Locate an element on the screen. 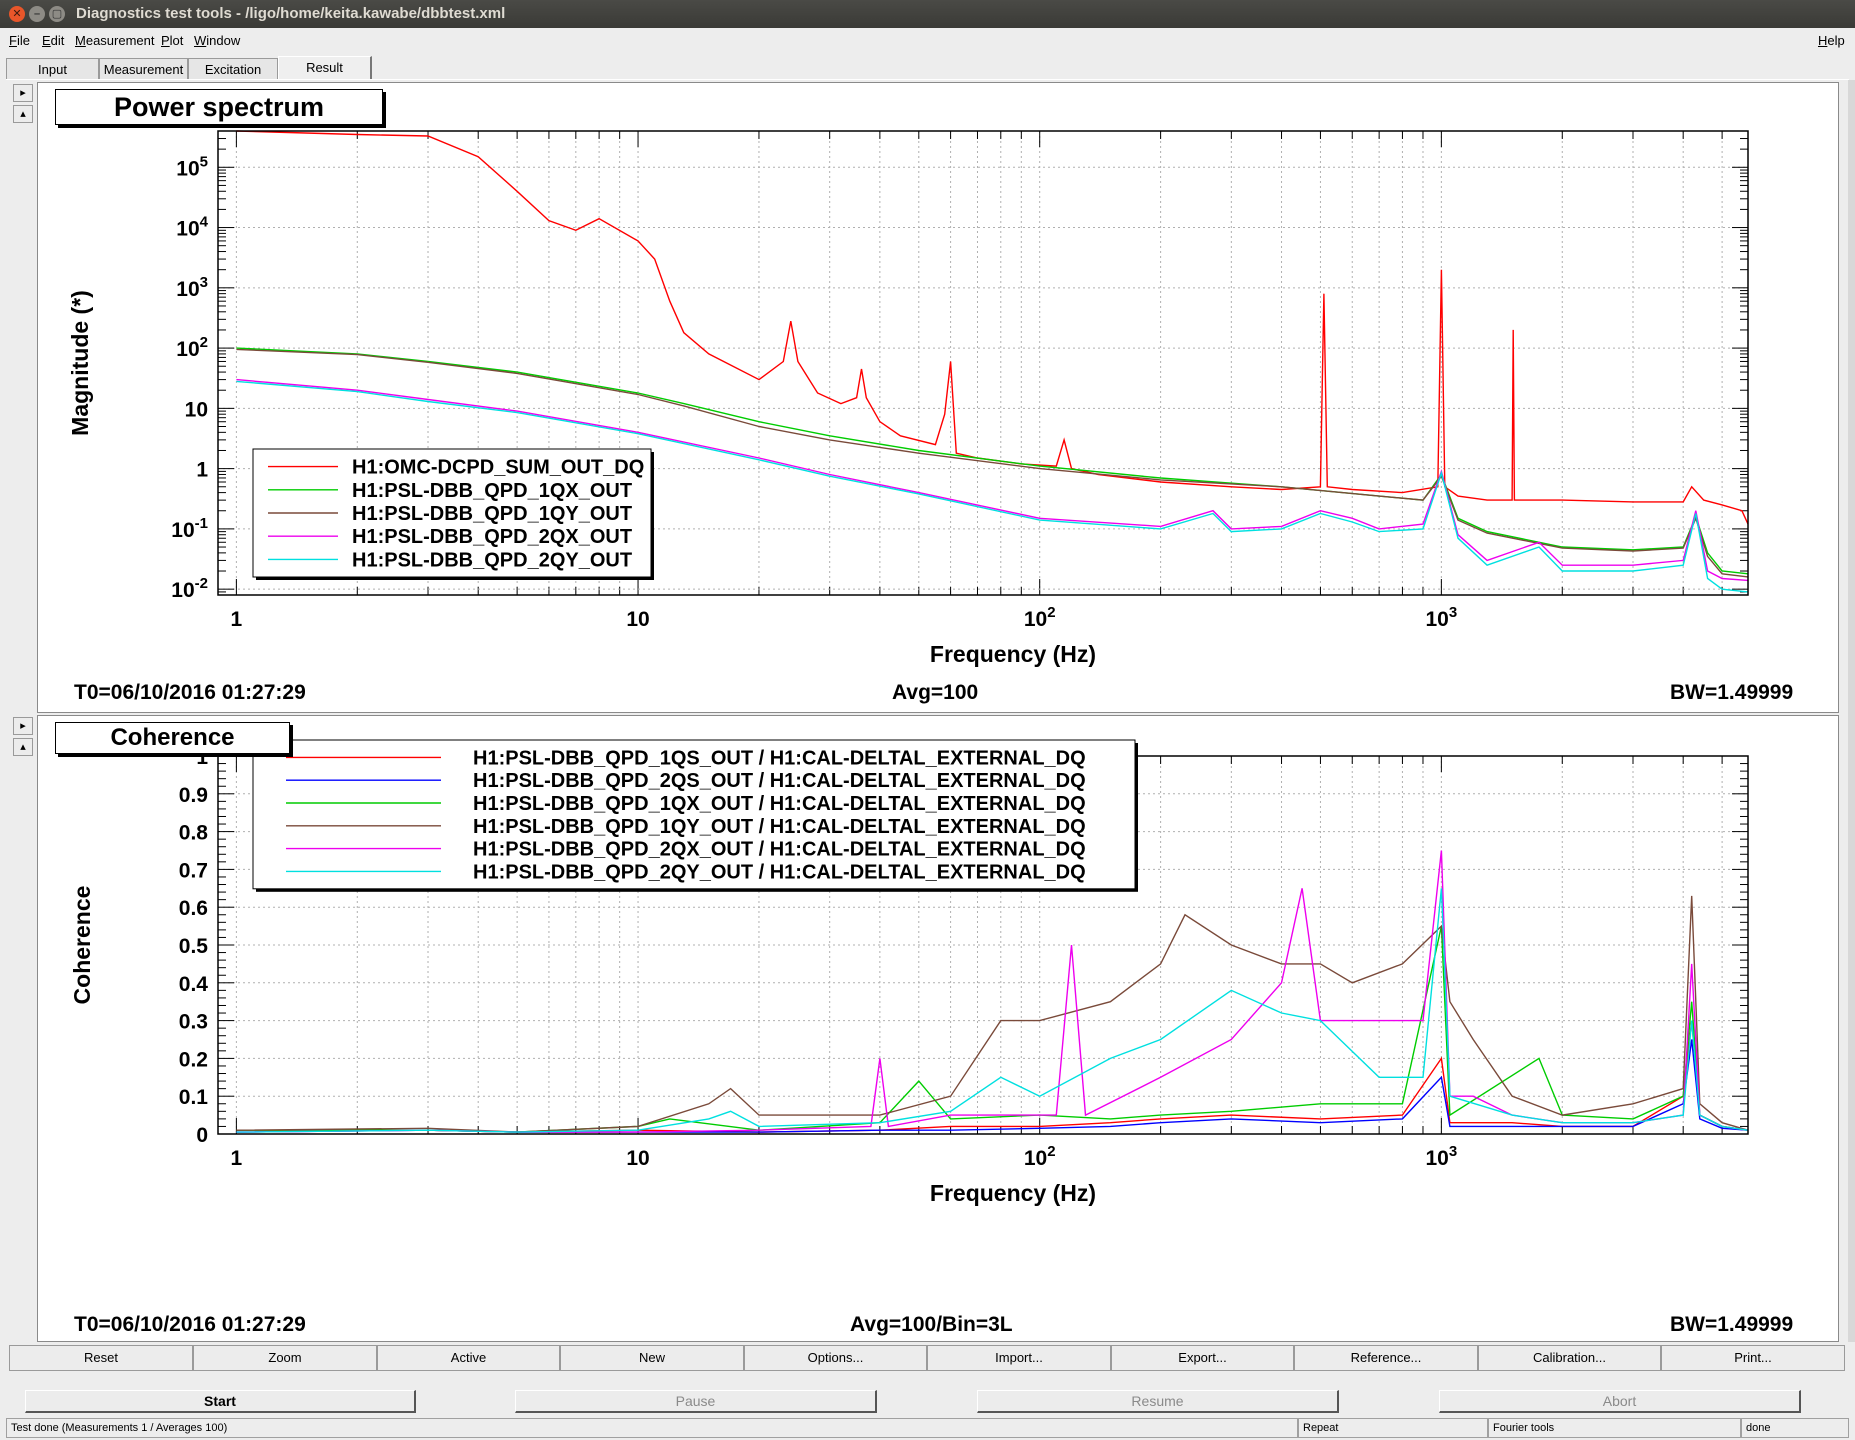  resume-button: Resume is located at coordinates (1158, 1401).